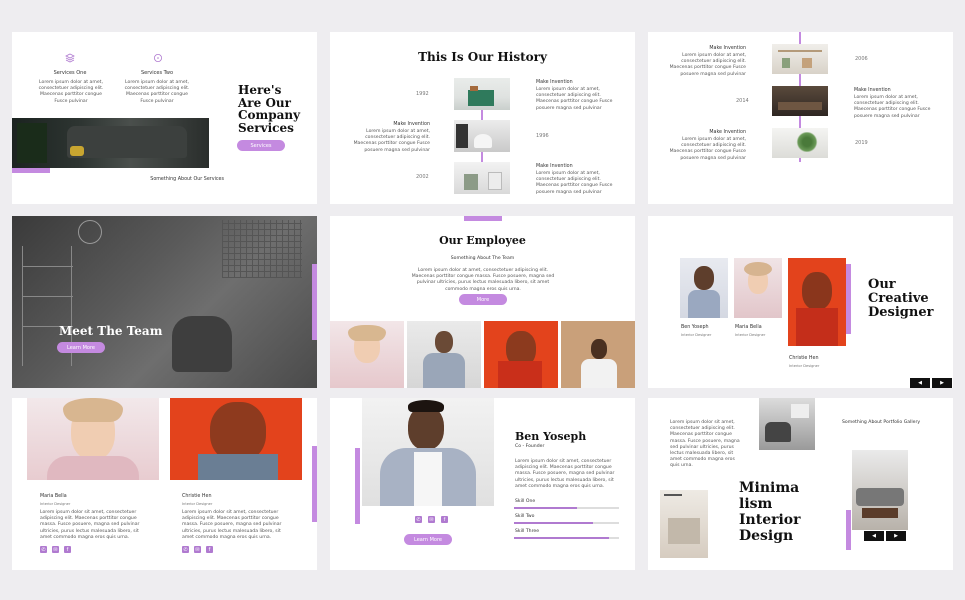  I want to click on history-item-title-2: Make Invention, so click(411, 124).